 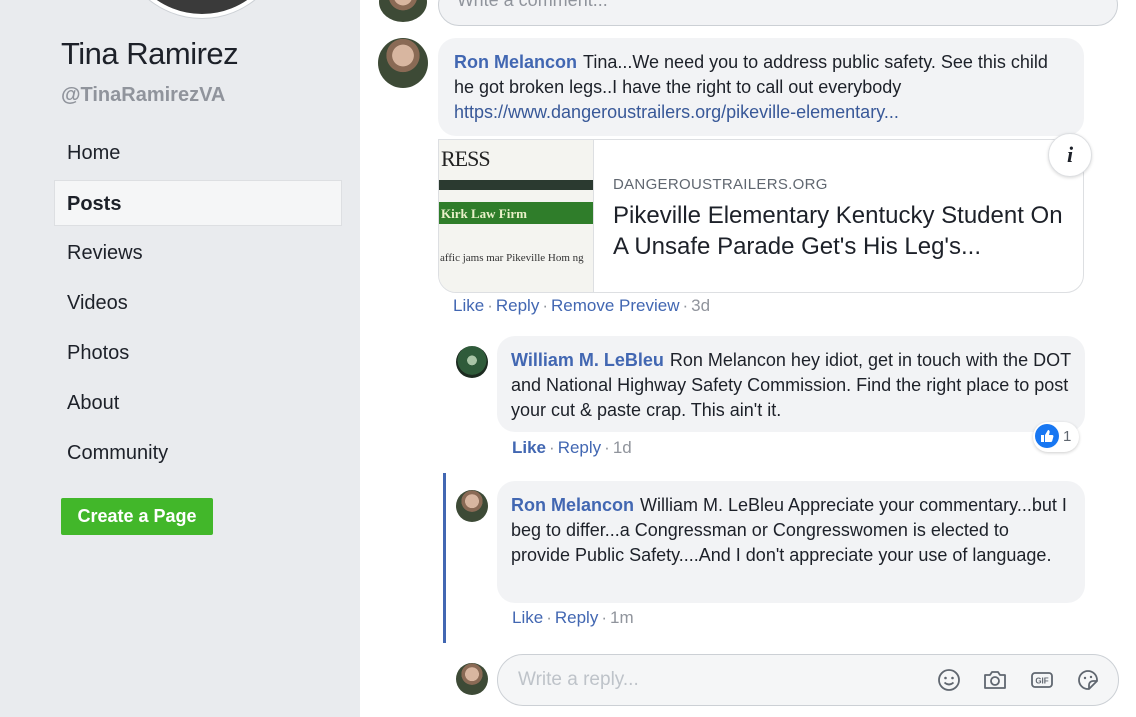 What do you see at coordinates (808, 680) in the screenshot?
I see `reply-input: Write a reply... GIF` at bounding box center [808, 680].